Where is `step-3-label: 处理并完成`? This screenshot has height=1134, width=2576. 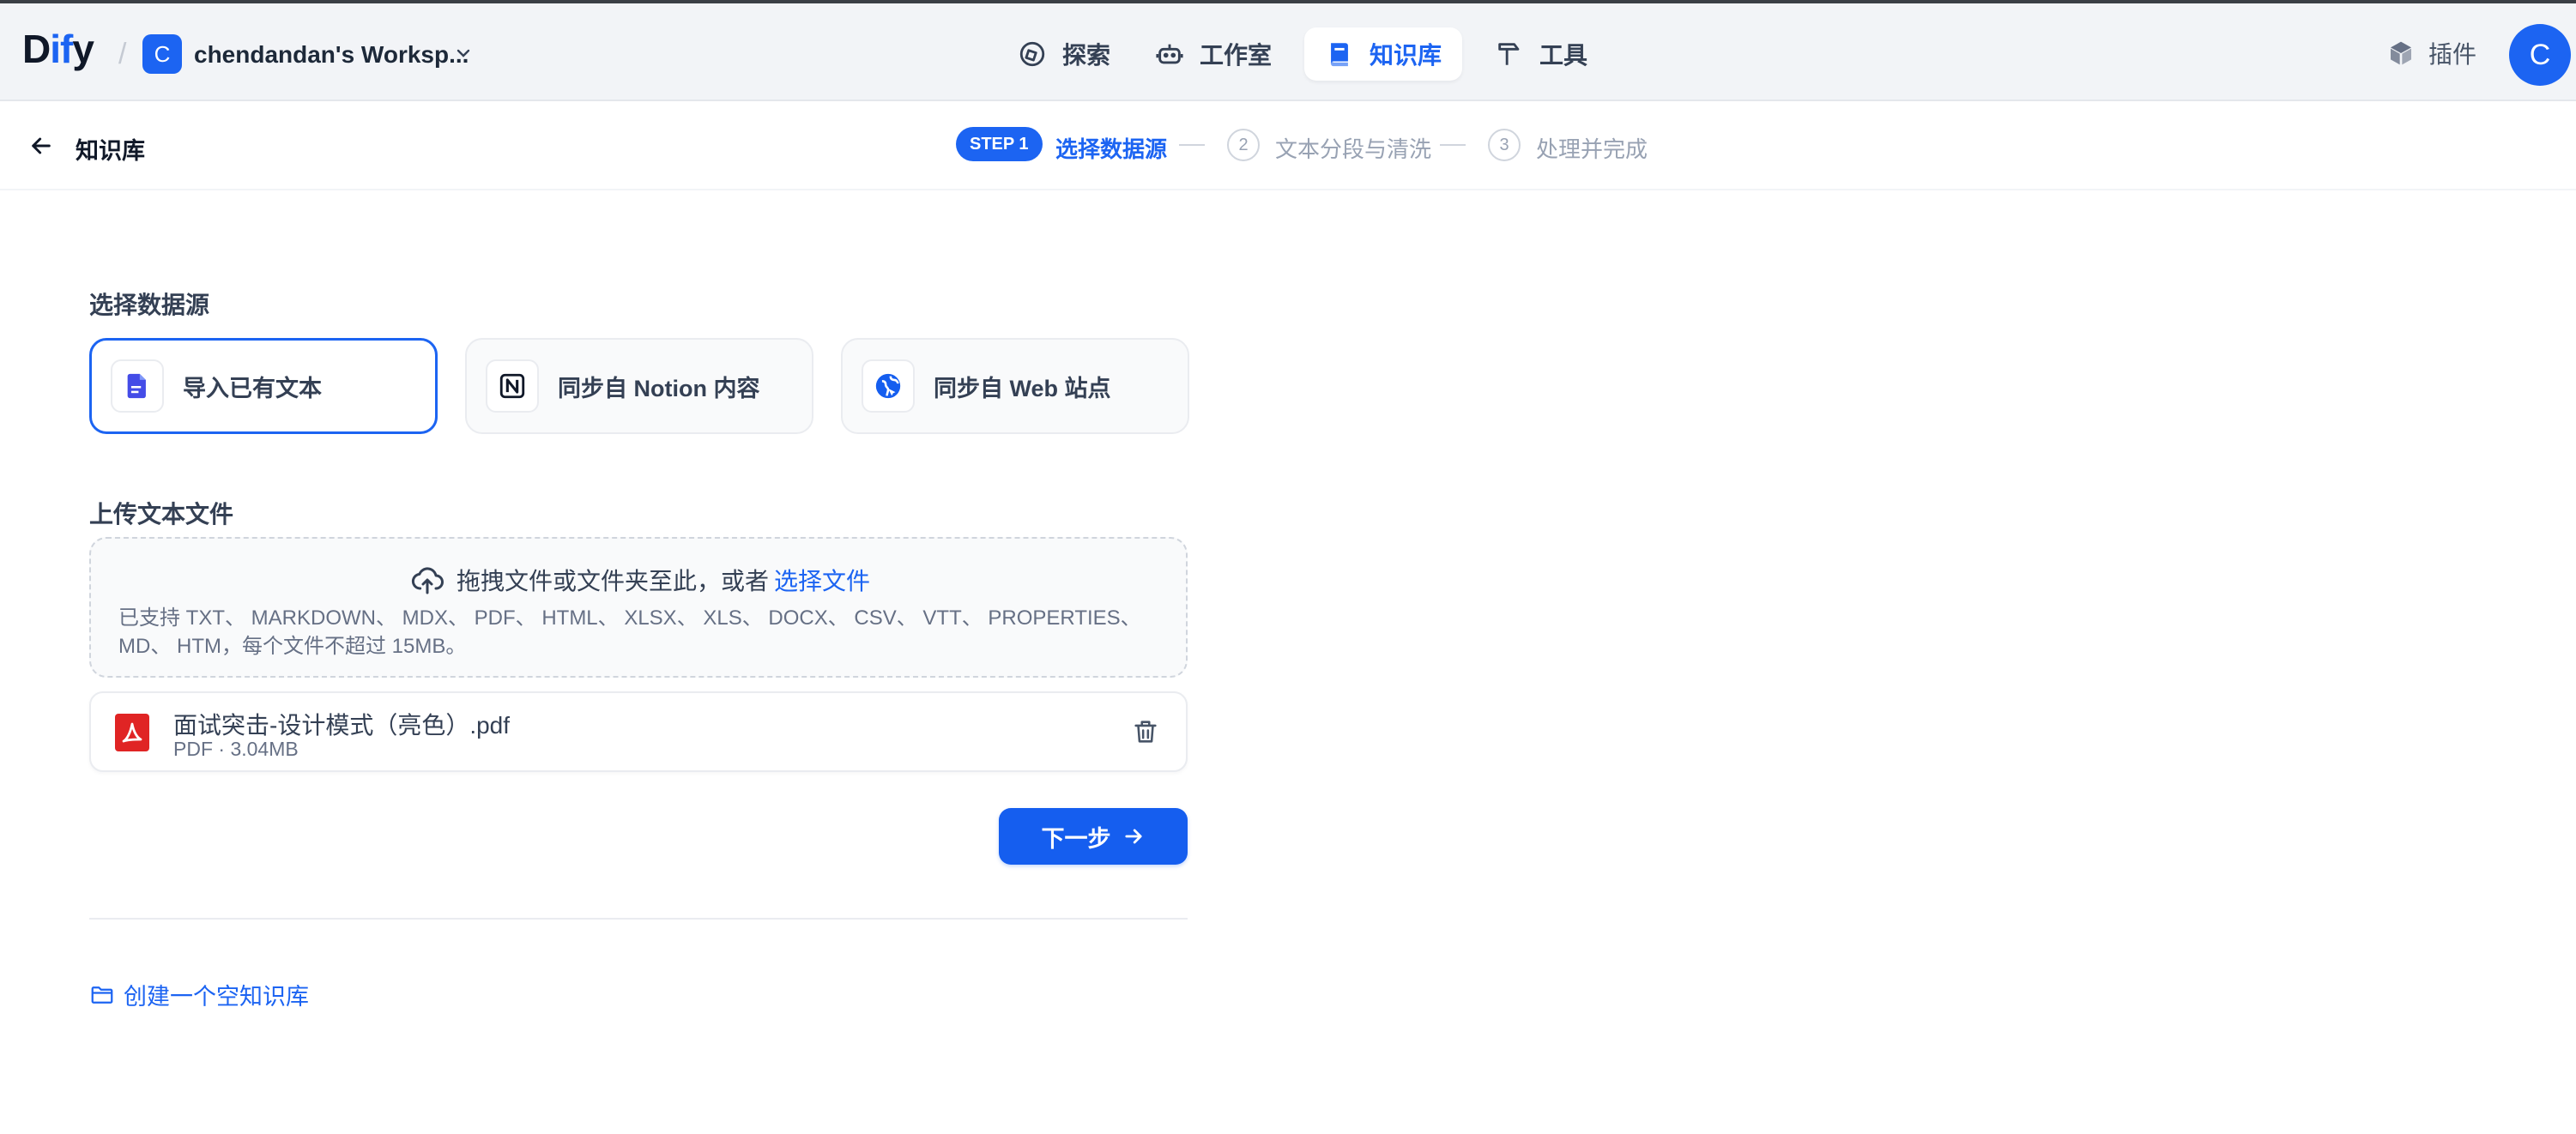 step-3-label: 处理并完成 is located at coordinates (1592, 149).